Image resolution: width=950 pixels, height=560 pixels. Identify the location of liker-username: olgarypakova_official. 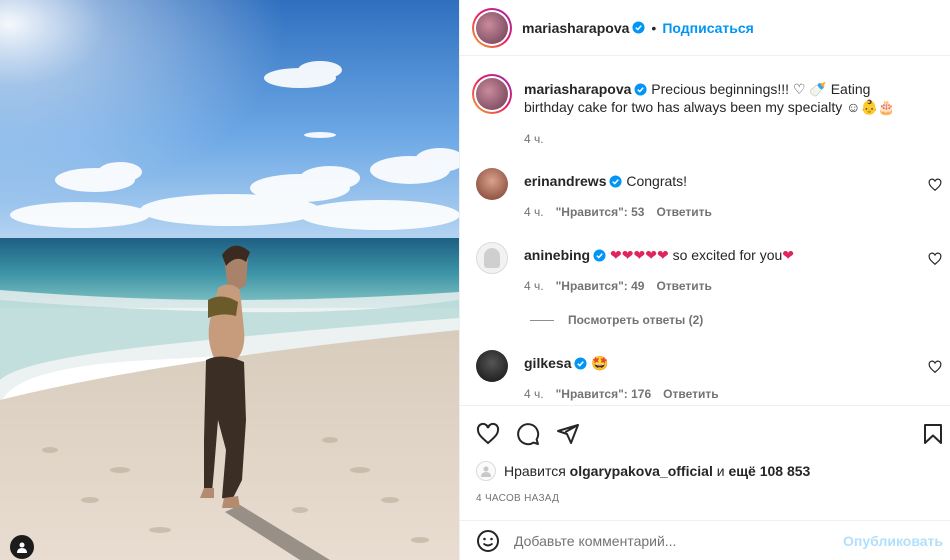
(641, 471).